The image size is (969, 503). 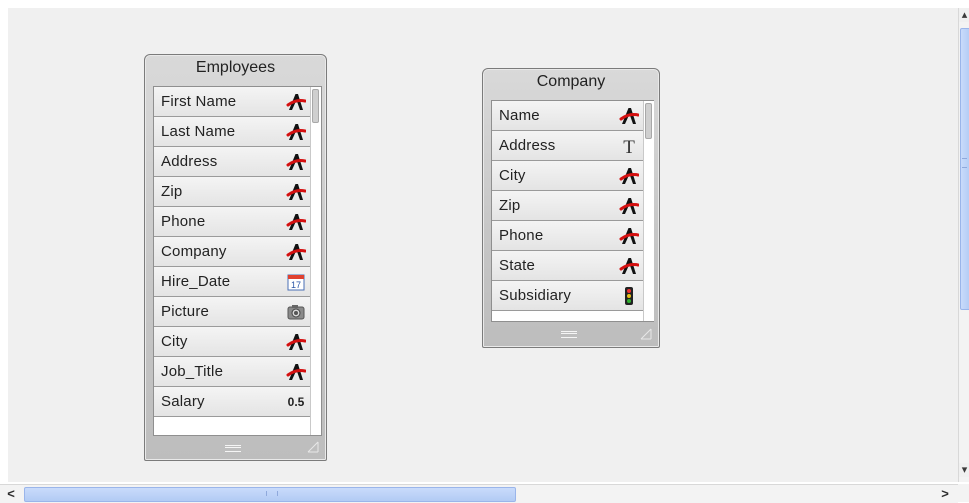 What do you see at coordinates (235, 67) in the screenshot?
I see `table-title: Employees` at bounding box center [235, 67].